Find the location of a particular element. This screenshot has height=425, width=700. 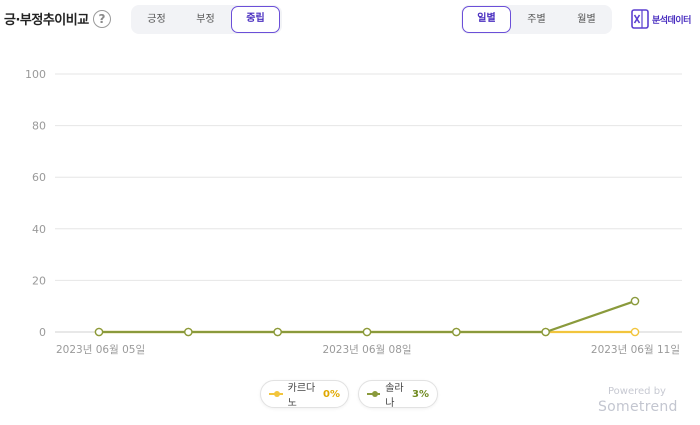

y-tick-label: 0 is located at coordinates (42, 332).